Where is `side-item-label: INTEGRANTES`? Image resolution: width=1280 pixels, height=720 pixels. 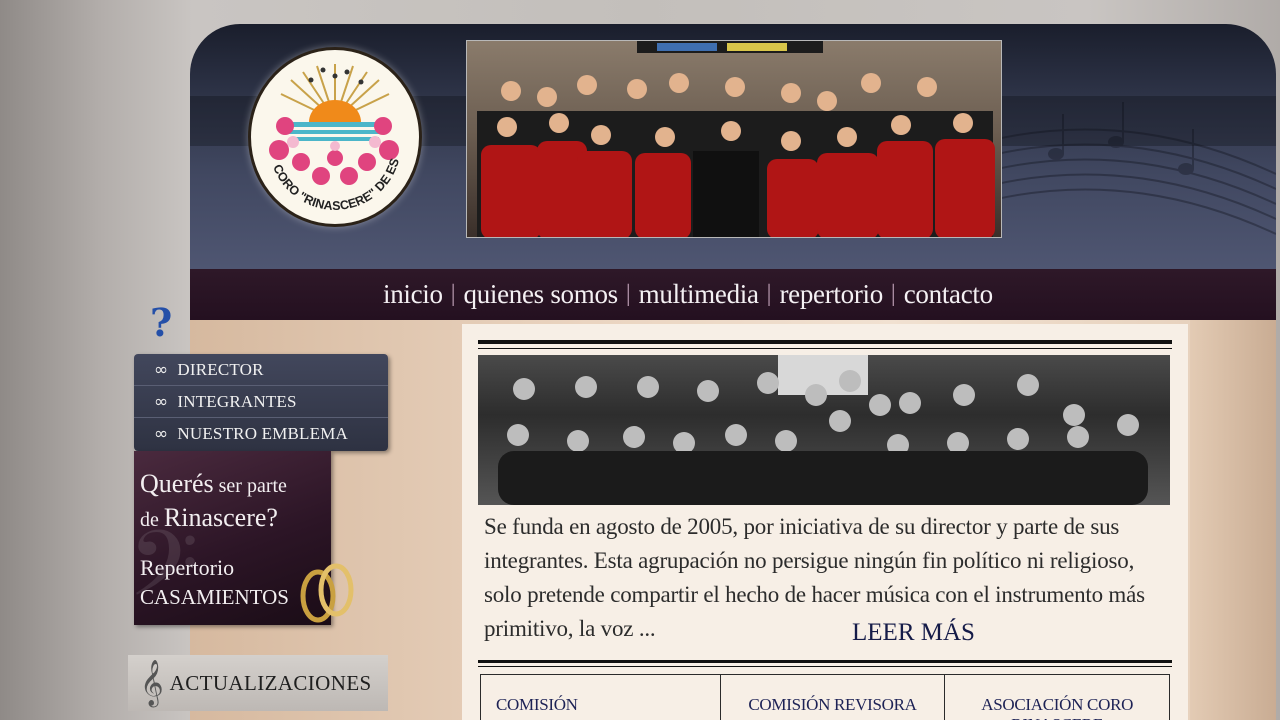 side-item-label: INTEGRANTES is located at coordinates (237, 401).